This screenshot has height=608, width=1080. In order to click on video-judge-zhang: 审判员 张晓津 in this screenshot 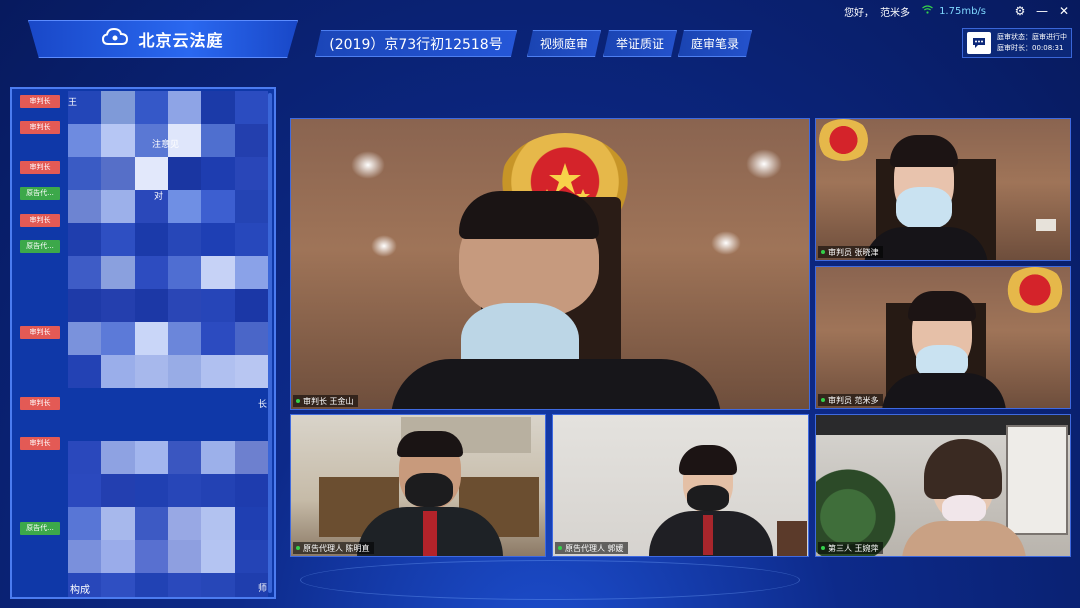, I will do `click(943, 189)`.